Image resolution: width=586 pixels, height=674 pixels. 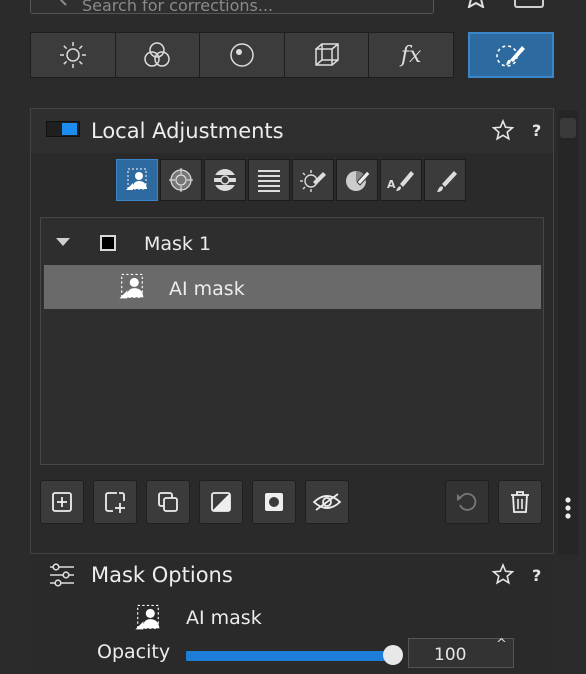 What do you see at coordinates (69, 129) in the screenshot?
I see `toggle-knob` at bounding box center [69, 129].